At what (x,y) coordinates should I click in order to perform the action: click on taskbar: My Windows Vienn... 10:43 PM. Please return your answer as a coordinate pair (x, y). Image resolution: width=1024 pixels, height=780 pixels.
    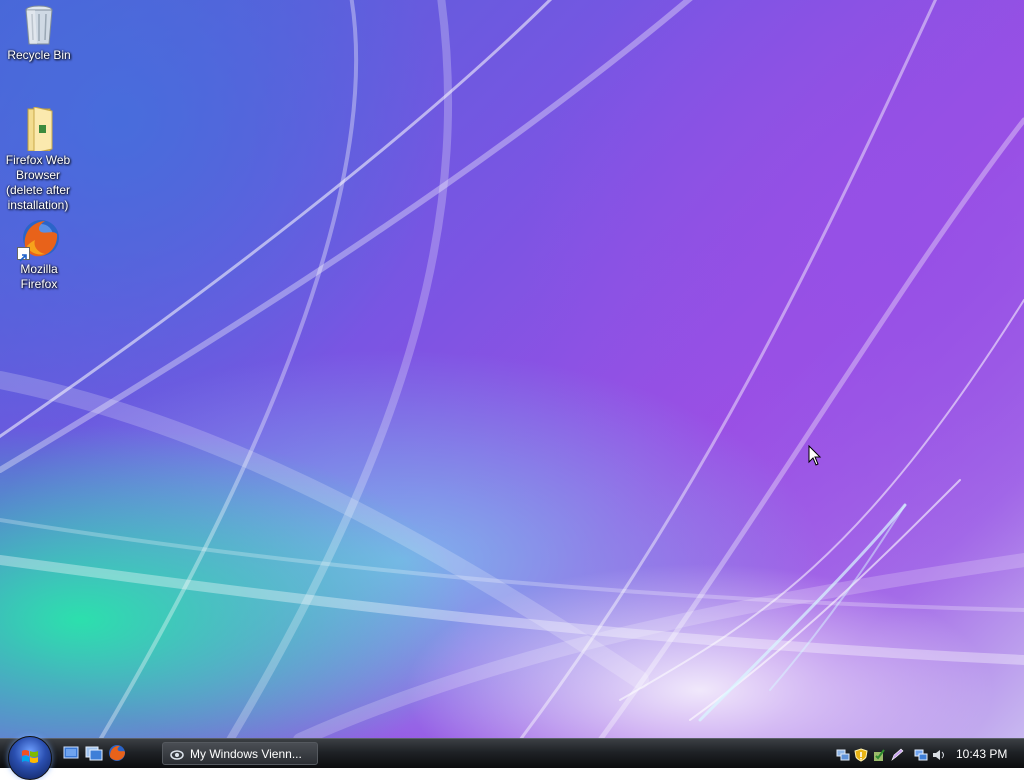
    Looking at the image, I should click on (512, 758).